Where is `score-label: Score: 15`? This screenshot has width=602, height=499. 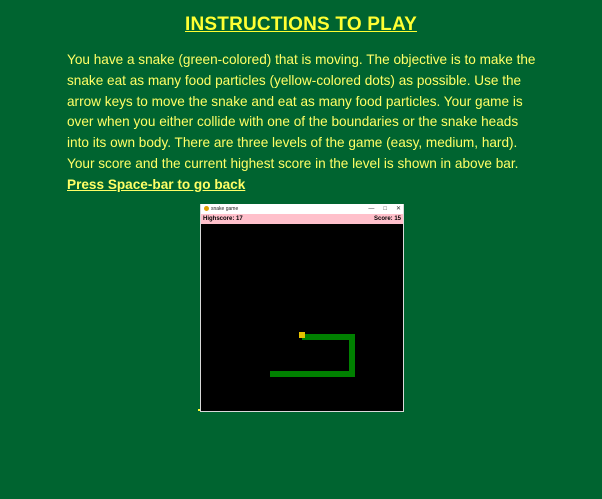 score-label: Score: 15 is located at coordinates (387, 219).